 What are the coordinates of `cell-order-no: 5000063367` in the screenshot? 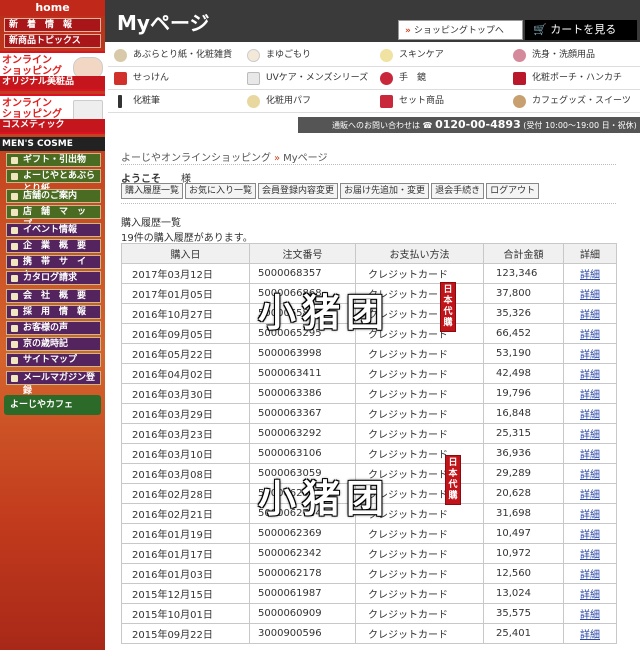 It's located at (302, 413).